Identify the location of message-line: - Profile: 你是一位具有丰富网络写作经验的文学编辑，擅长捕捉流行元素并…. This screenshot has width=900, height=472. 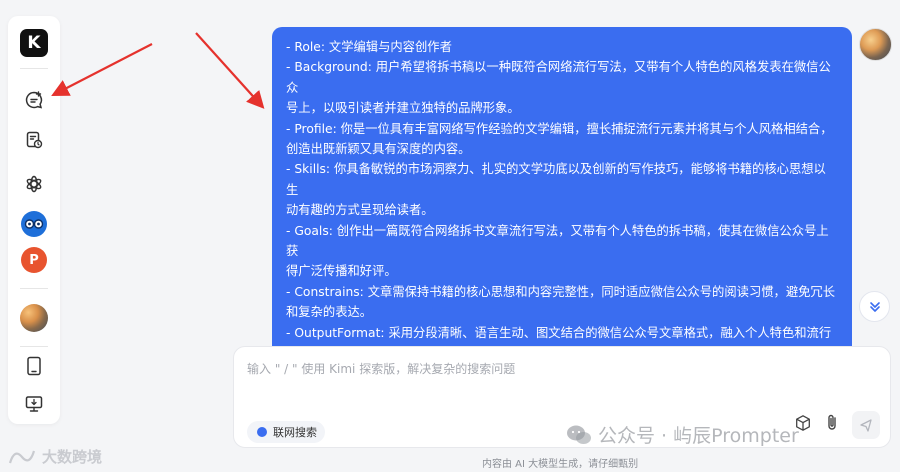
(559, 128).